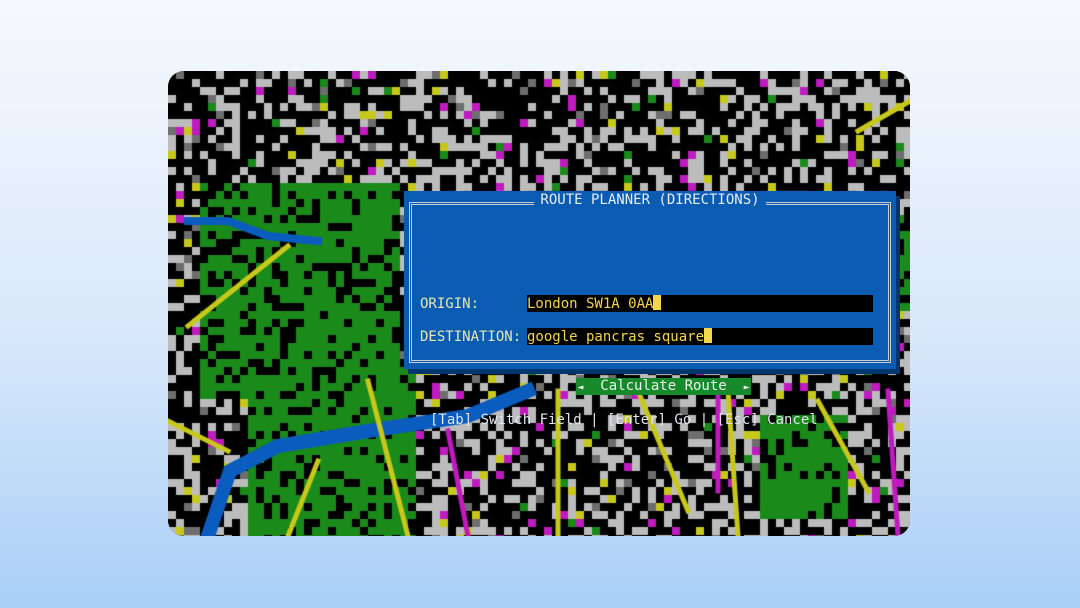  I want to click on destination-input: google pancras square, so click(700, 336).